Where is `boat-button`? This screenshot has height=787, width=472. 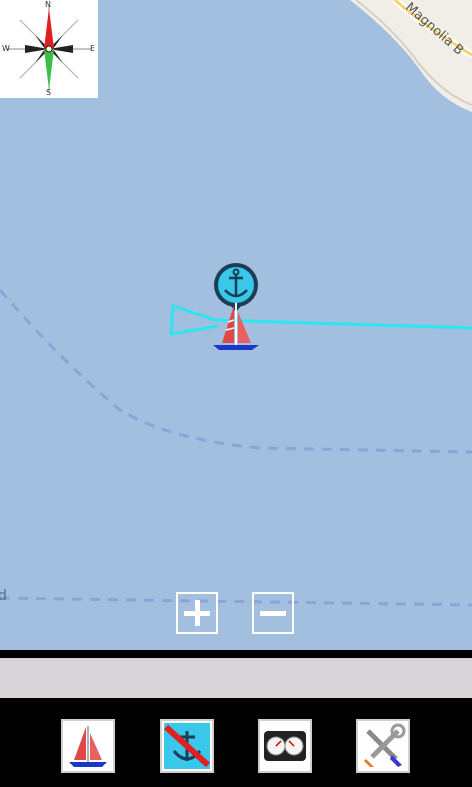 boat-button is located at coordinates (88, 746).